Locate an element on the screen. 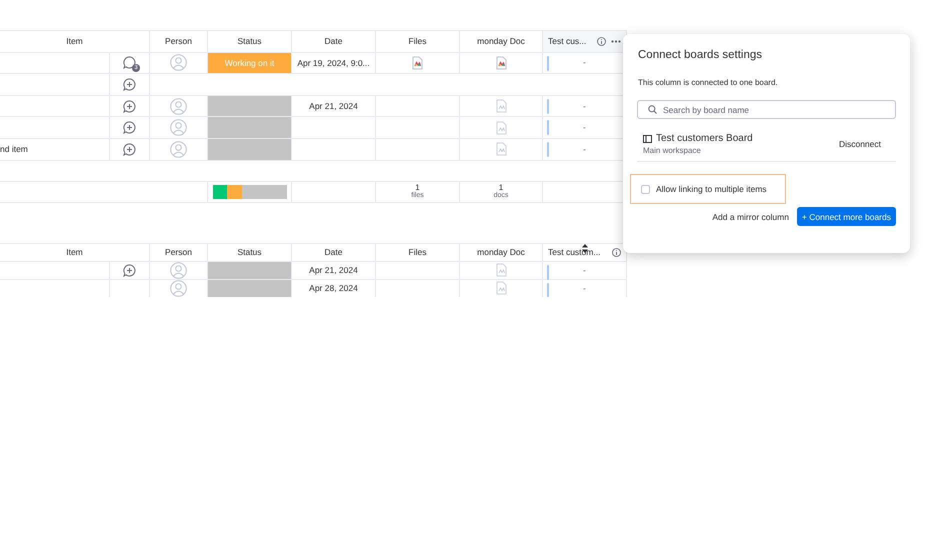 Image resolution: width=950 pixels, height=534 pixels. connect-boards-button: + Connect more boards is located at coordinates (846, 216).